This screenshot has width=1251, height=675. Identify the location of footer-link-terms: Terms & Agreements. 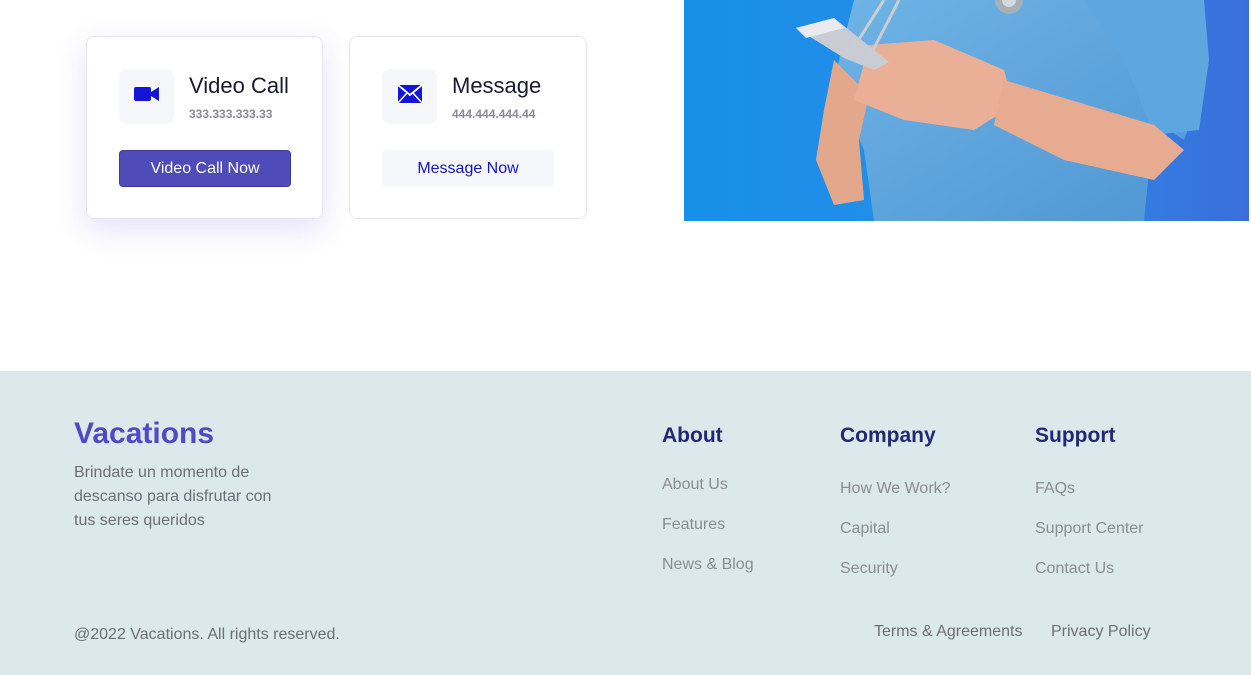
(948, 632).